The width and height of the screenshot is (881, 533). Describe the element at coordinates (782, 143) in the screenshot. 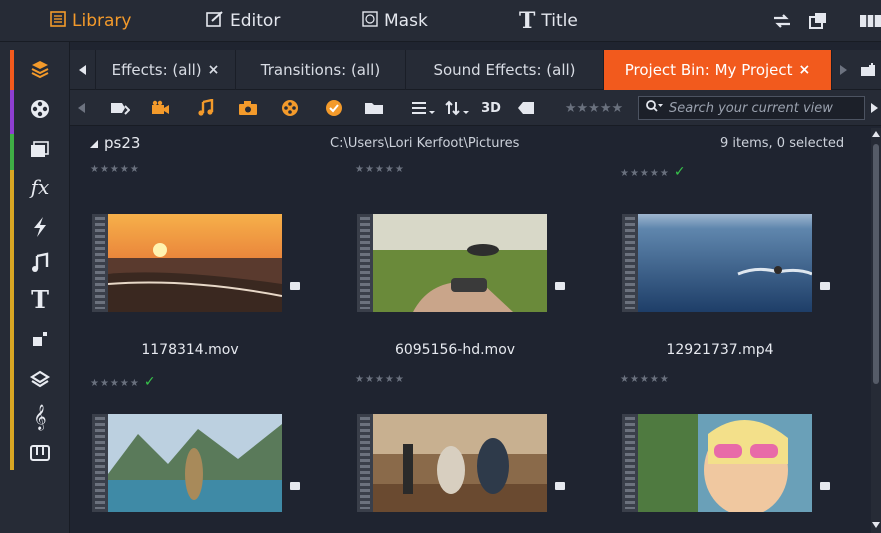

I see `item-count: 9 items, 0 selected` at that location.